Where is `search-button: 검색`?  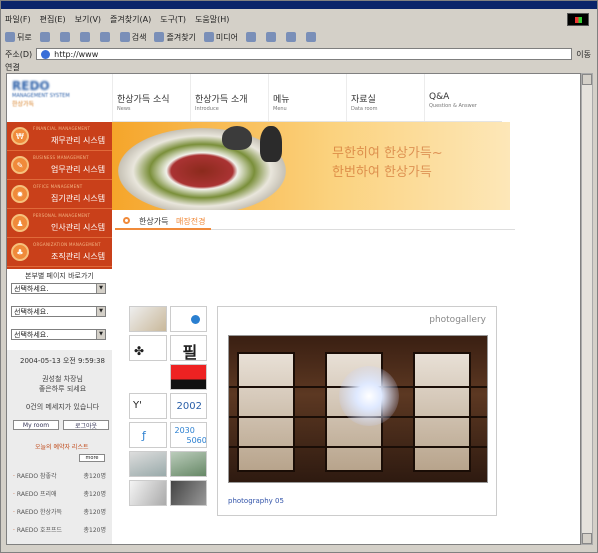 search-button: 검색 is located at coordinates (133, 37).